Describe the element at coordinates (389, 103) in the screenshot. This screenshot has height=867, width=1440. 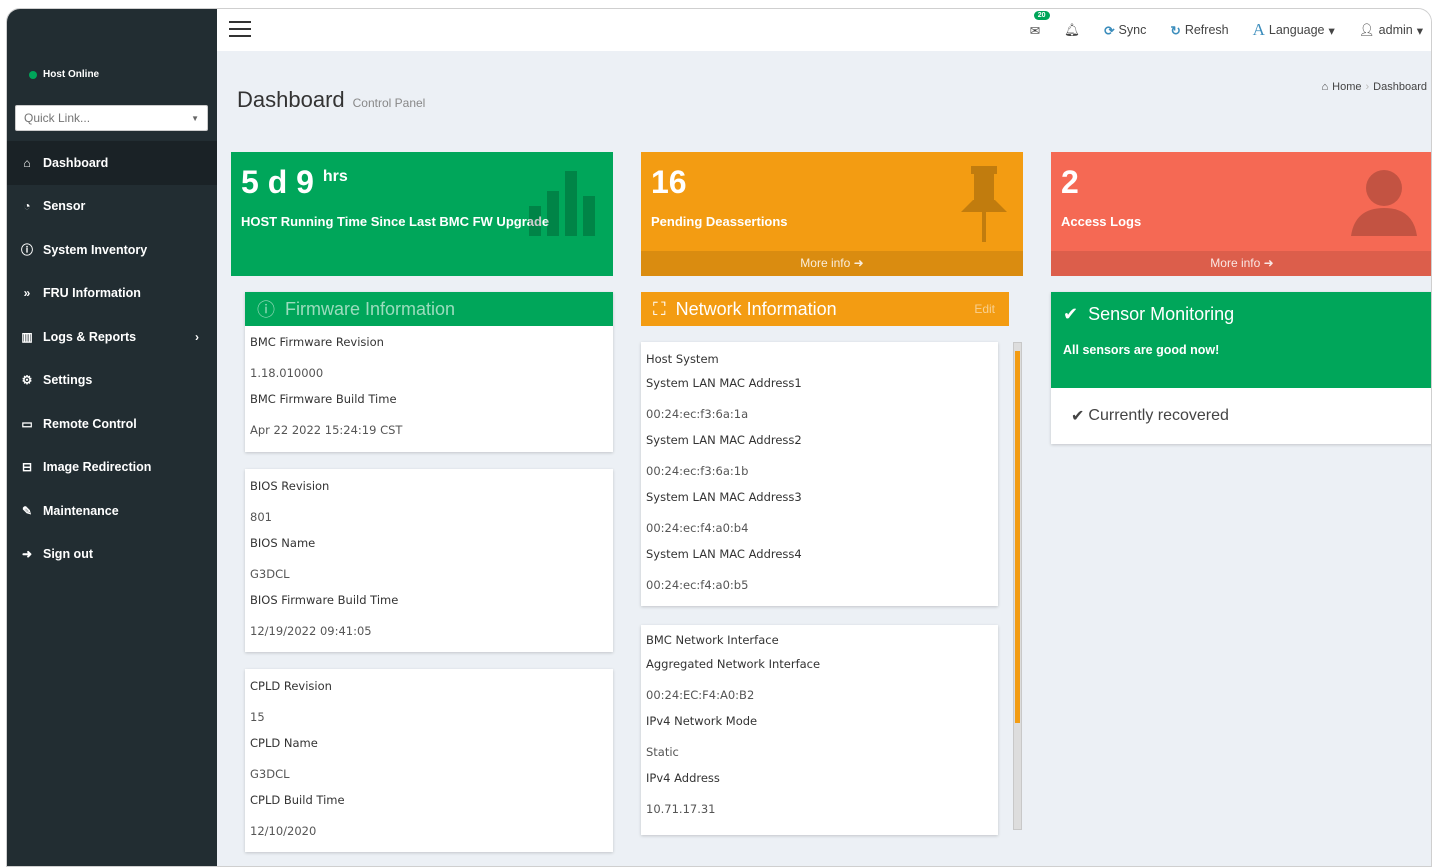
I see `page-subtitle: Control Panel` at that location.